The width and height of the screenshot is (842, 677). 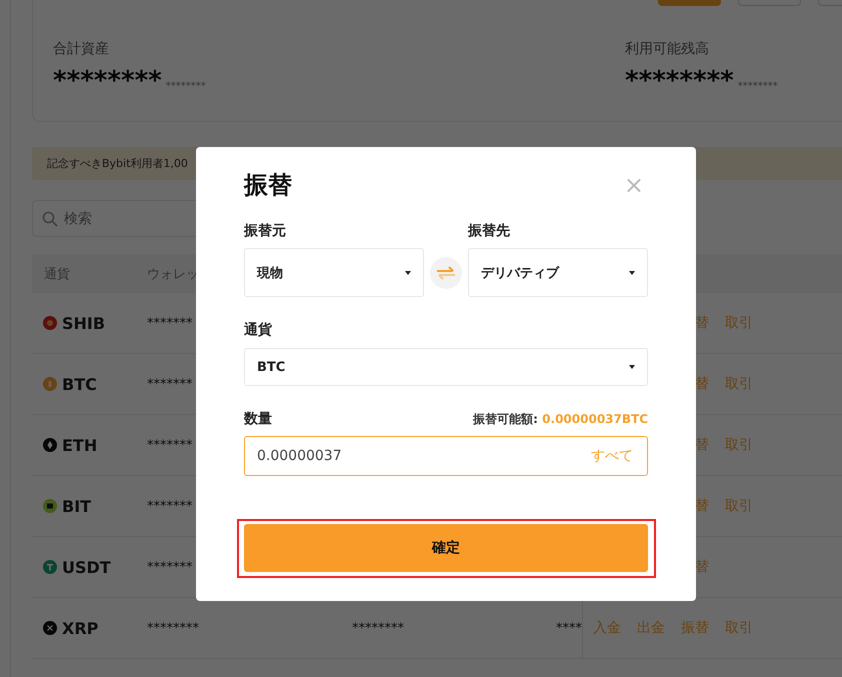 What do you see at coordinates (667, 49) in the screenshot?
I see `summary-label: 利用可能残高` at bounding box center [667, 49].